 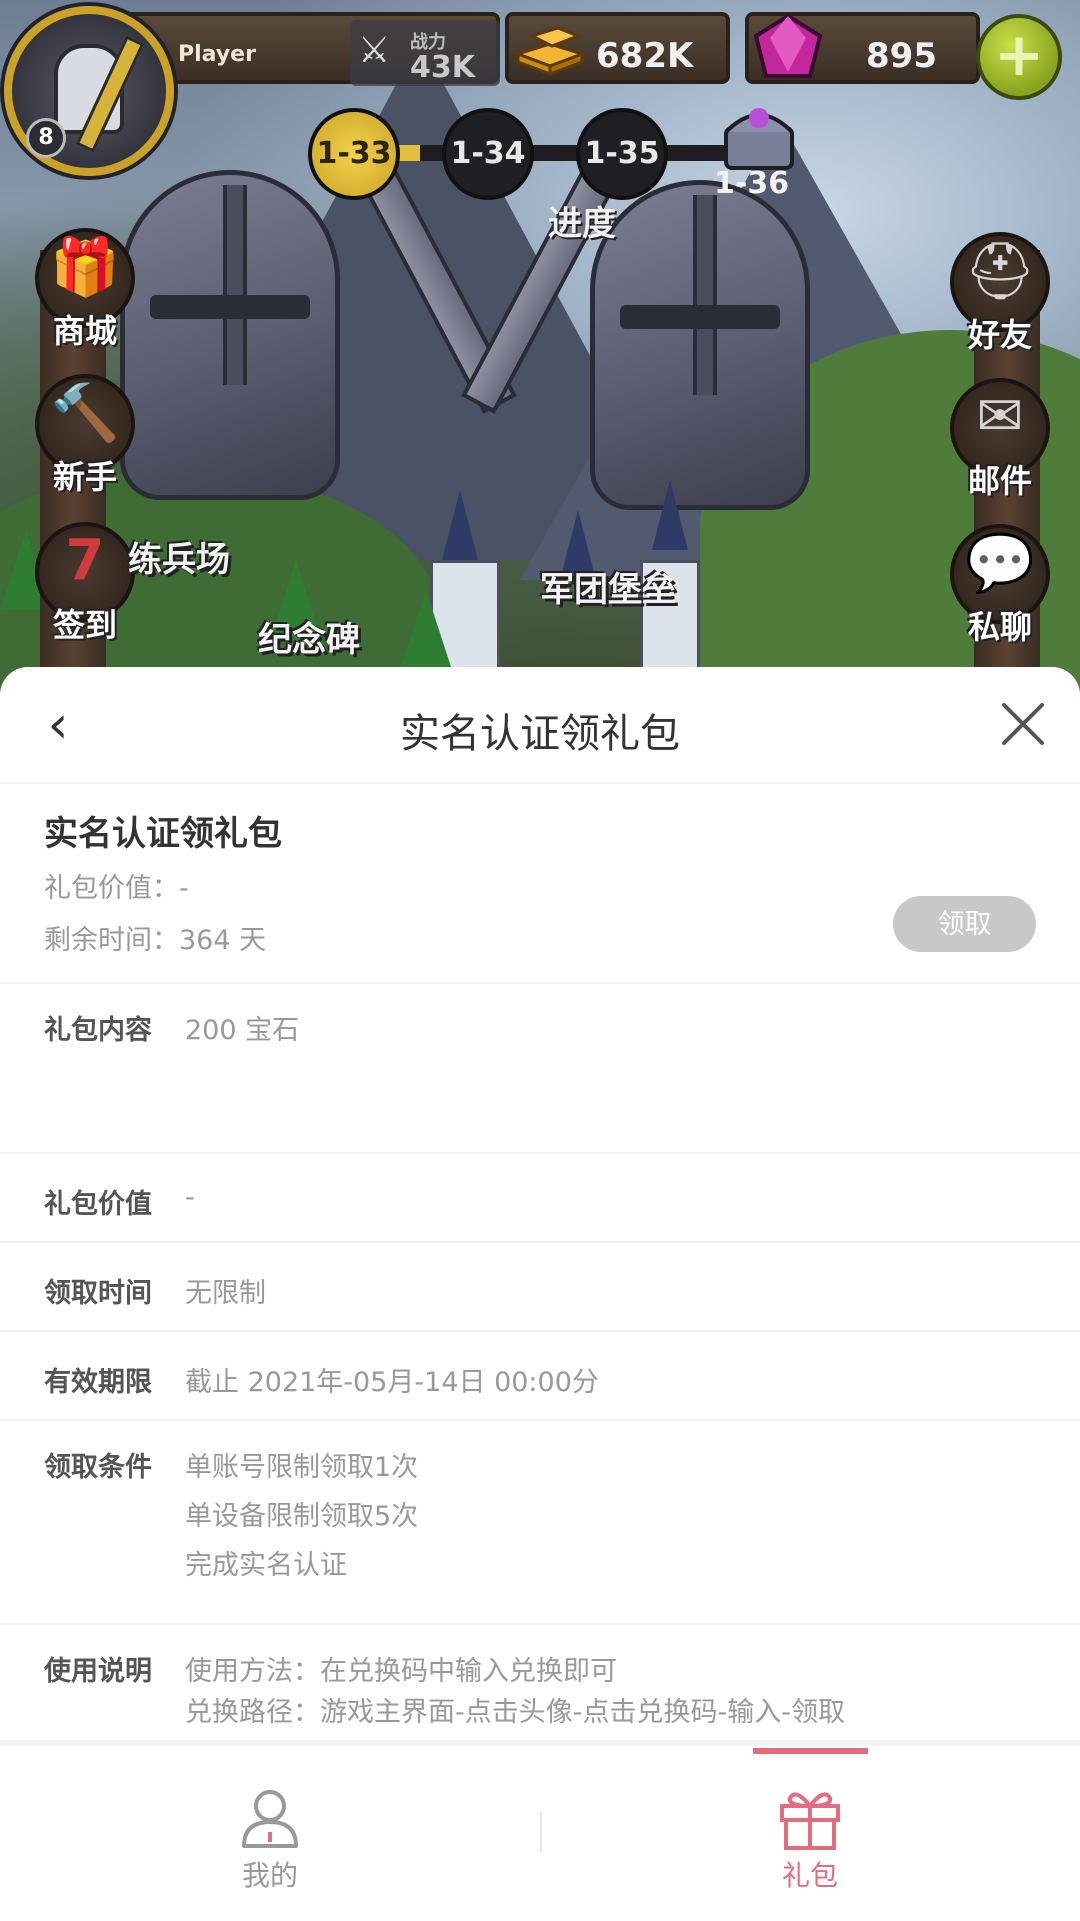 I want to click on detail-line: 无限制, so click(x=225, y=1293).